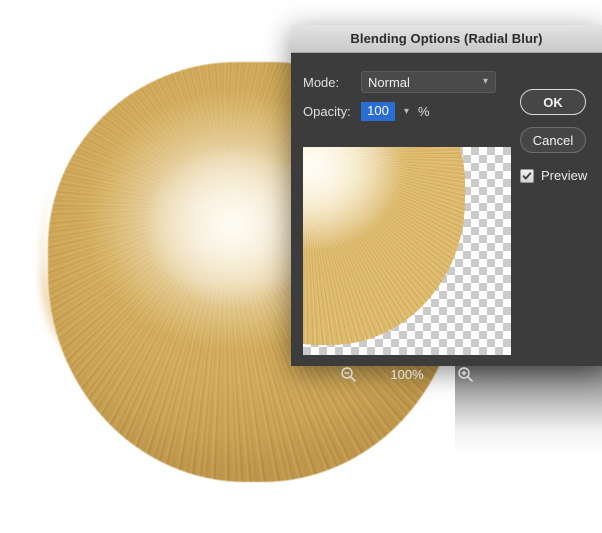 This screenshot has width=602, height=533. Describe the element at coordinates (389, 82) in the screenshot. I see `mode-select-value: Normal` at that location.